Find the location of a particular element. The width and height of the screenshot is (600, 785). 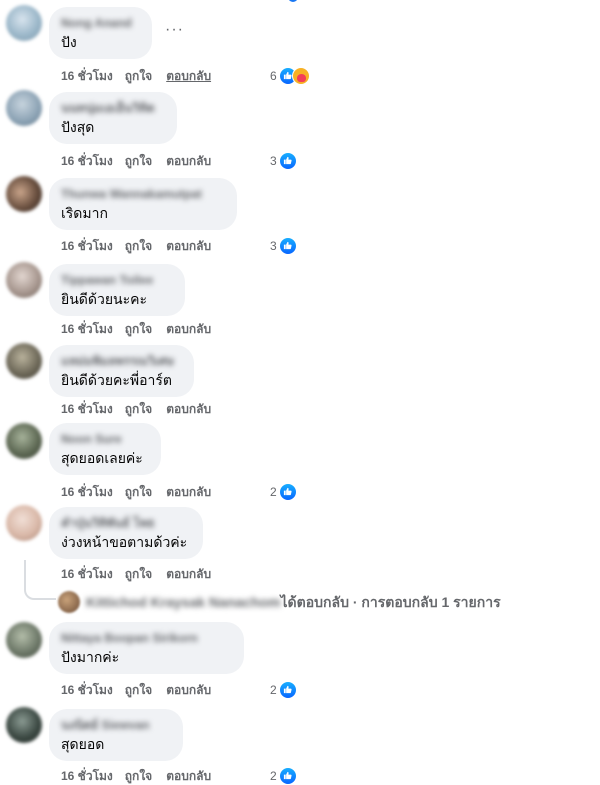

commenter-name: คำปุ่นวิทิพันธ์ โพธ is located at coordinates (126, 523).